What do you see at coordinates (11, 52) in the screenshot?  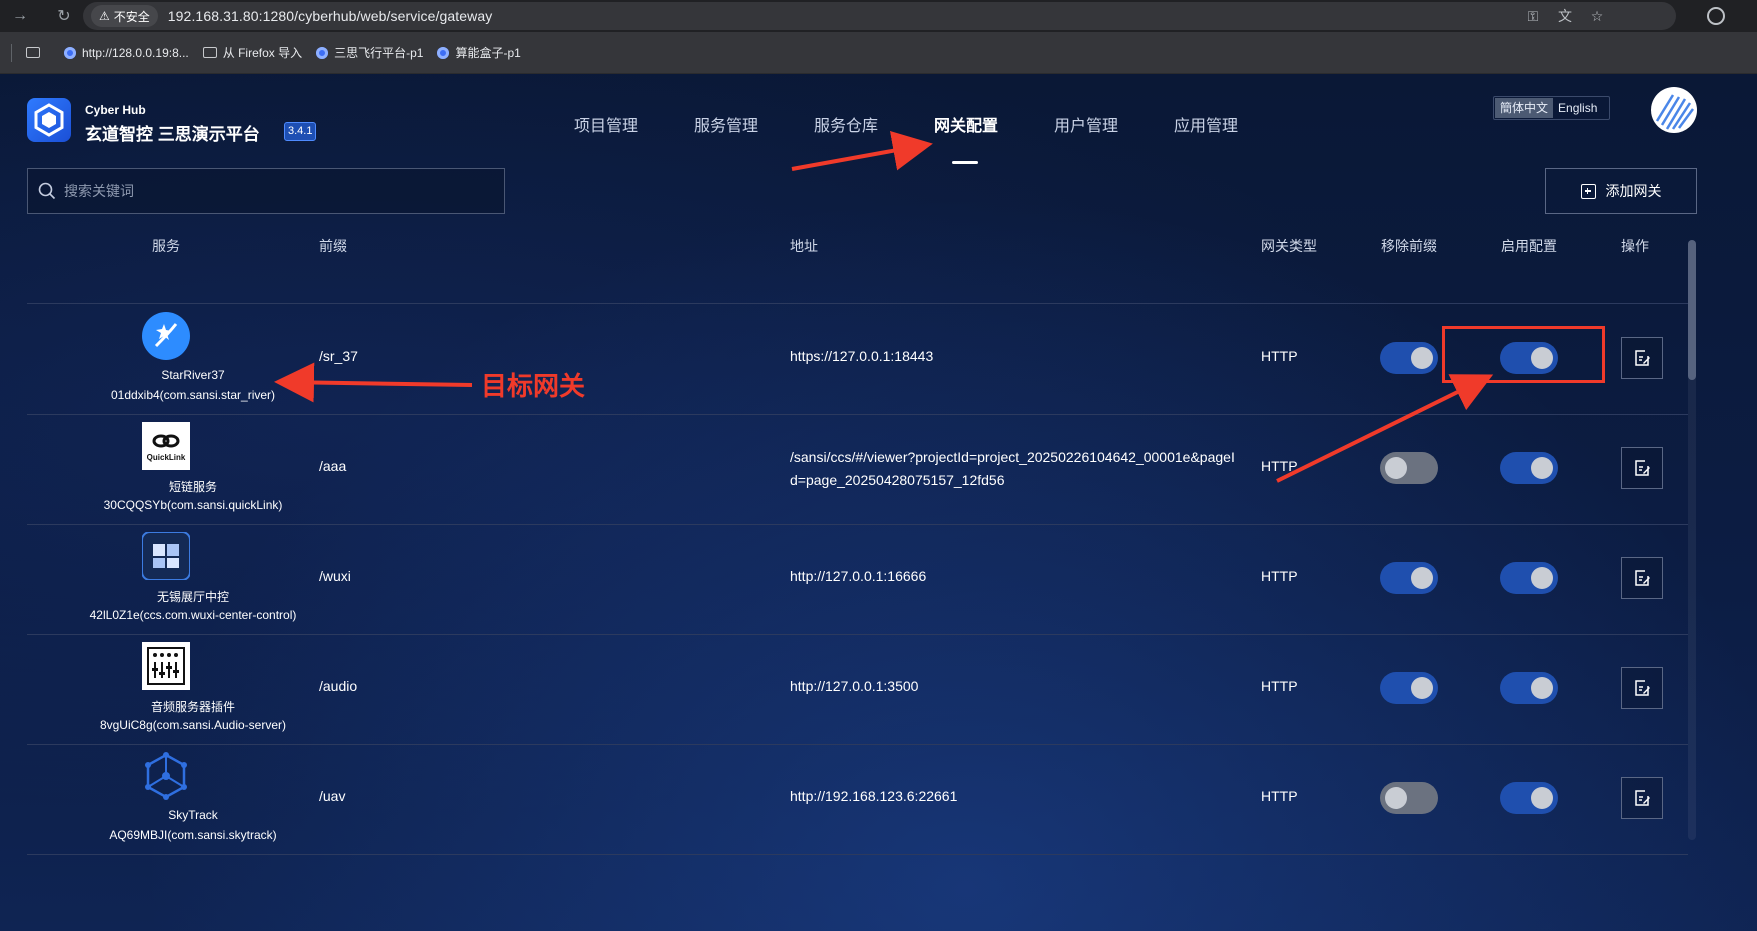 I see `divider` at bounding box center [11, 52].